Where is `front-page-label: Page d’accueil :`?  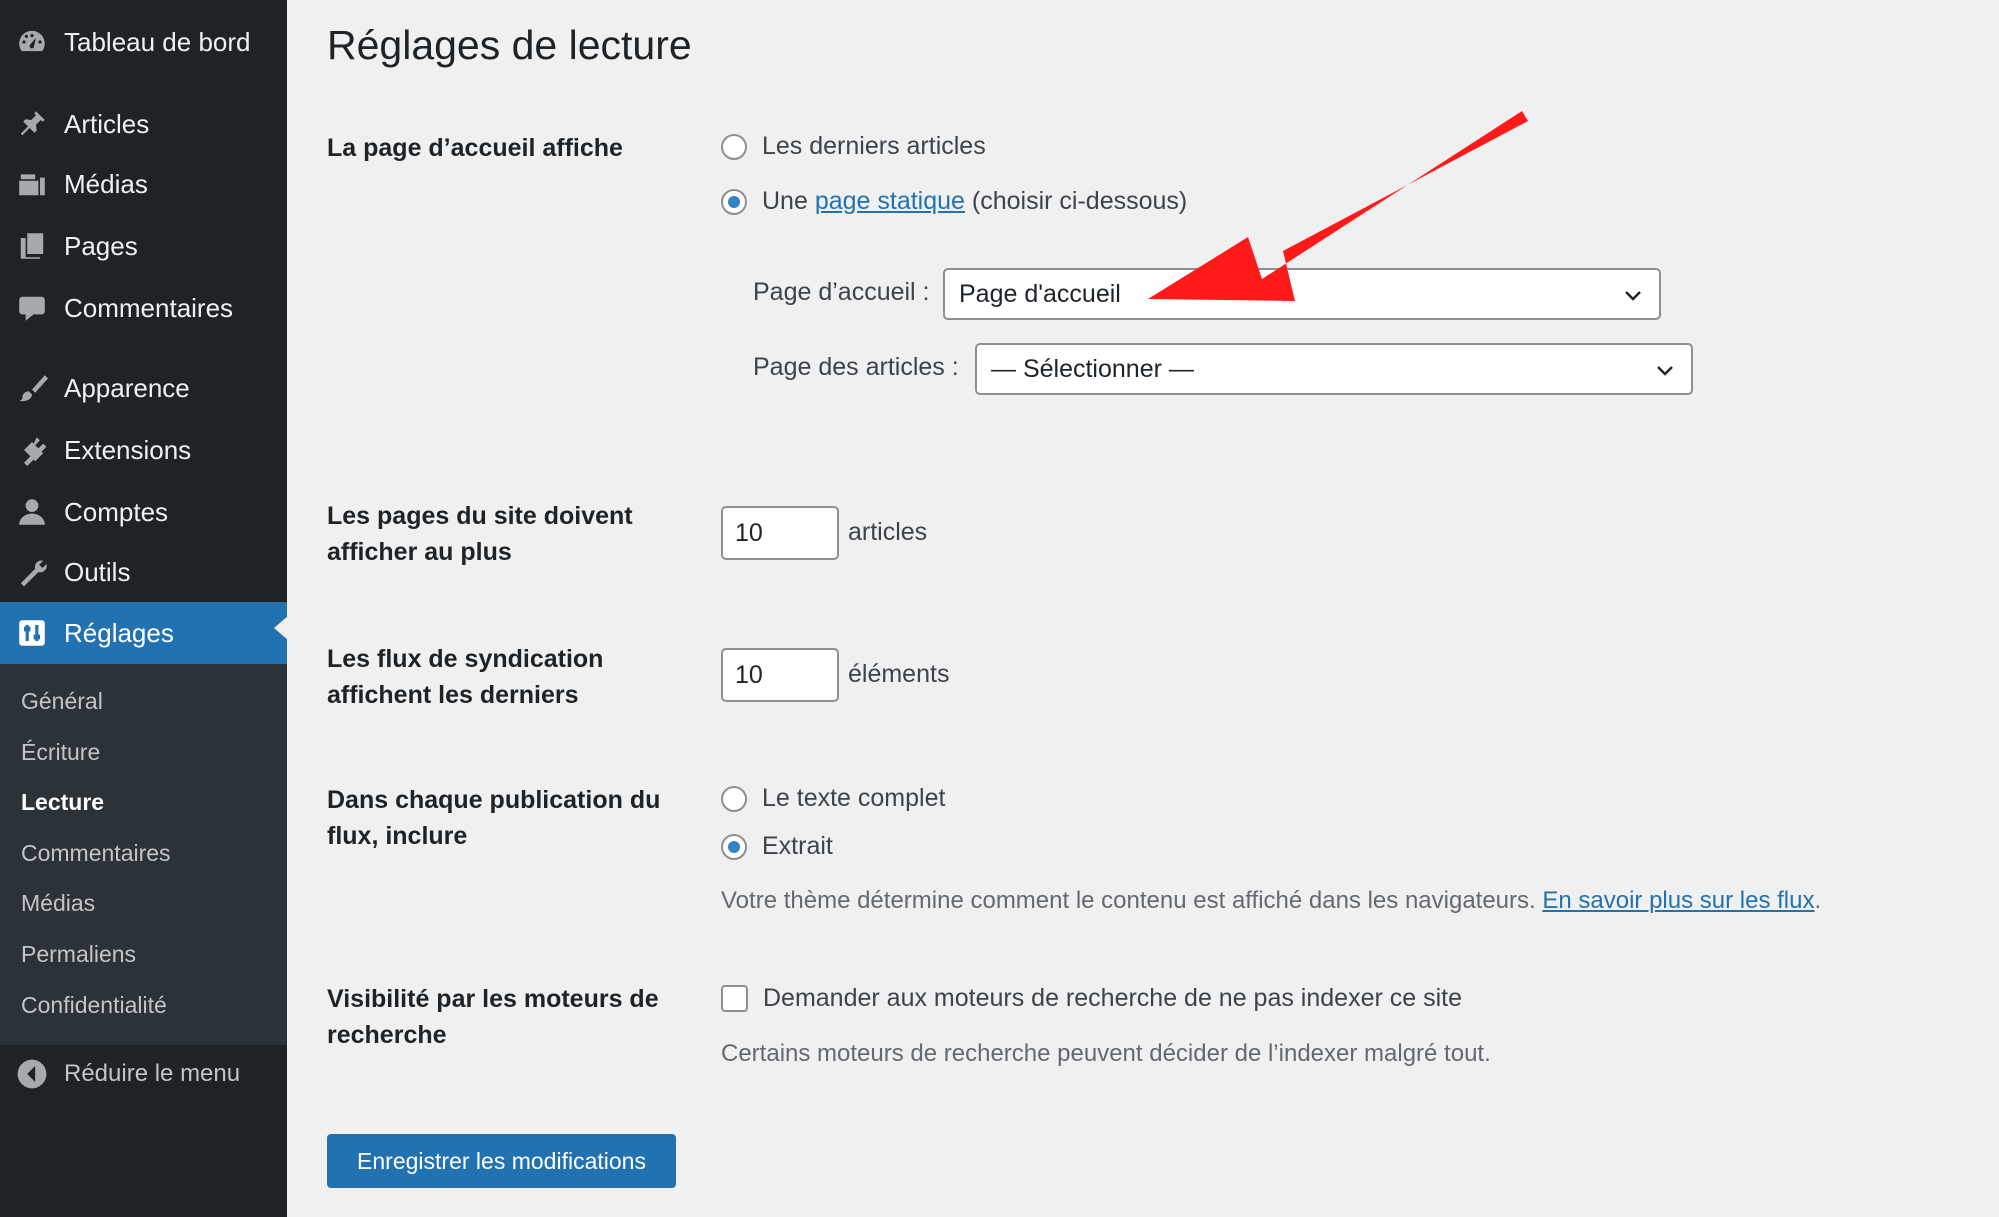 front-page-label: Page d’accueil : is located at coordinates (841, 292).